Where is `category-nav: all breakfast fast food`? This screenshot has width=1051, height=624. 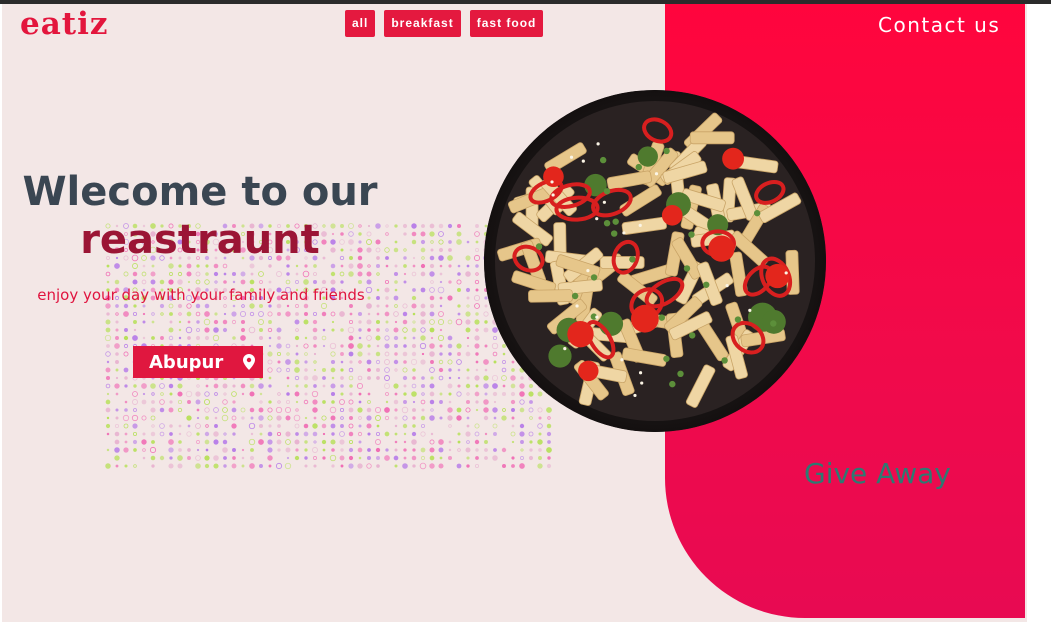
category-nav: all breakfast fast food is located at coordinates (444, 23).